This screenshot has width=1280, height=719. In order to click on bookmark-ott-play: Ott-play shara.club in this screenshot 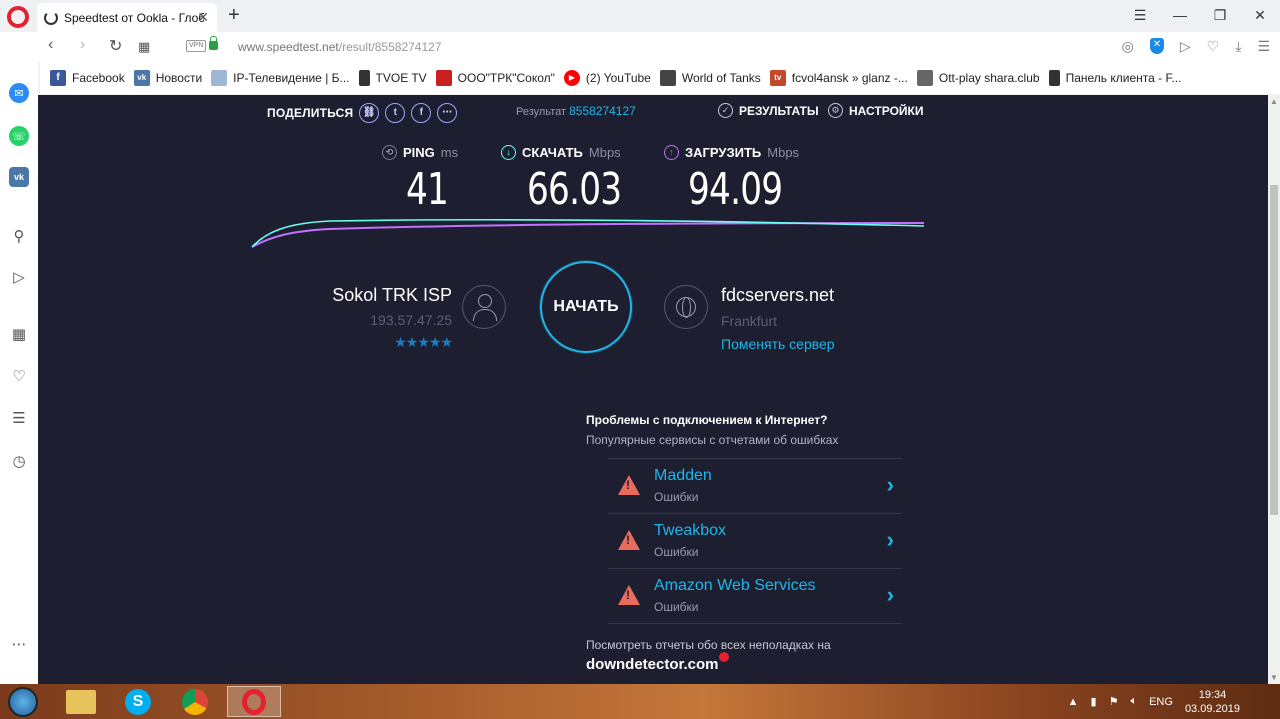, I will do `click(978, 78)`.